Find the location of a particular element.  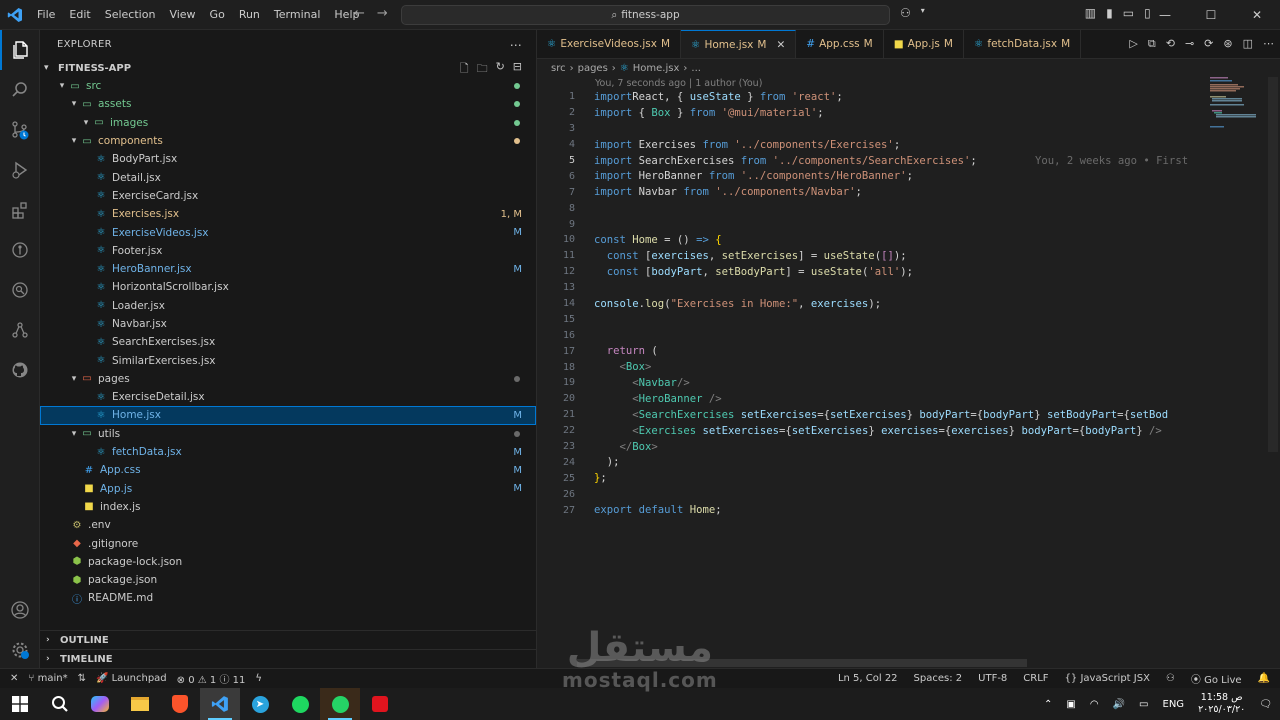

tab-fetchdata-jsx: ⚛ fetchData.jsx M is located at coordinates (1023, 44).